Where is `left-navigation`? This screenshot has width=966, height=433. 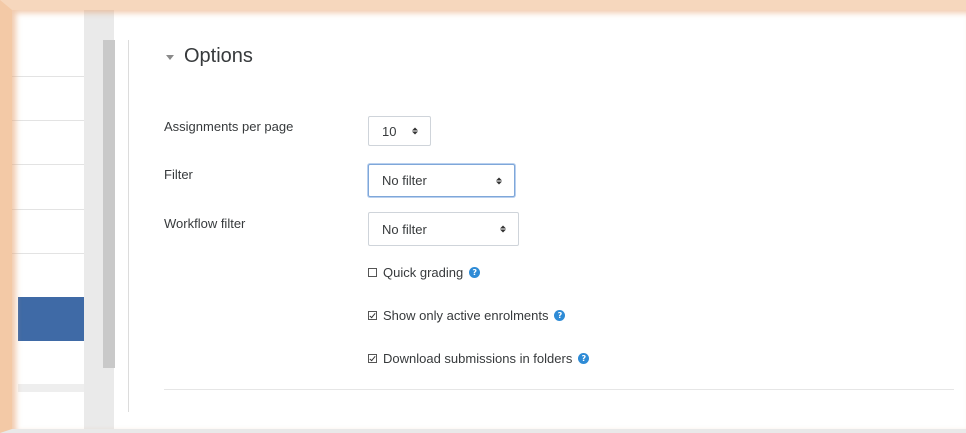 left-navigation is located at coordinates (48, 219).